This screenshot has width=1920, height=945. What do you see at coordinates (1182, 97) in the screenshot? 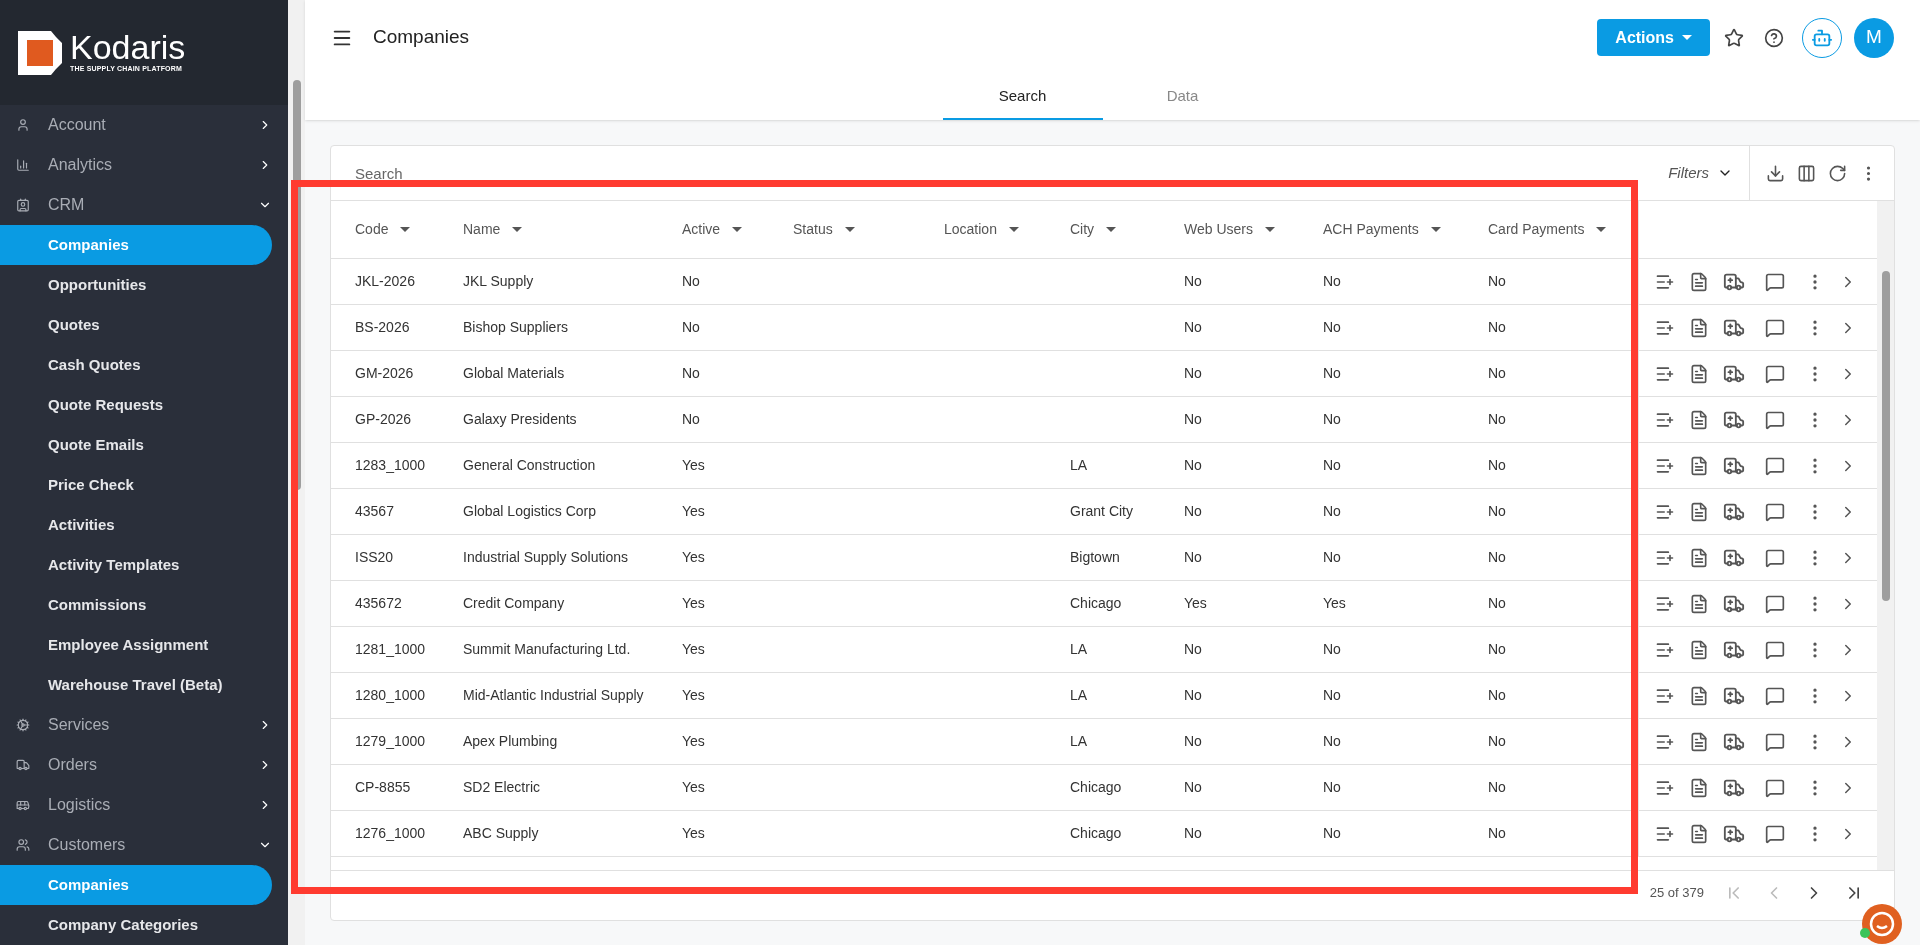
I see `tab: Data` at bounding box center [1182, 97].